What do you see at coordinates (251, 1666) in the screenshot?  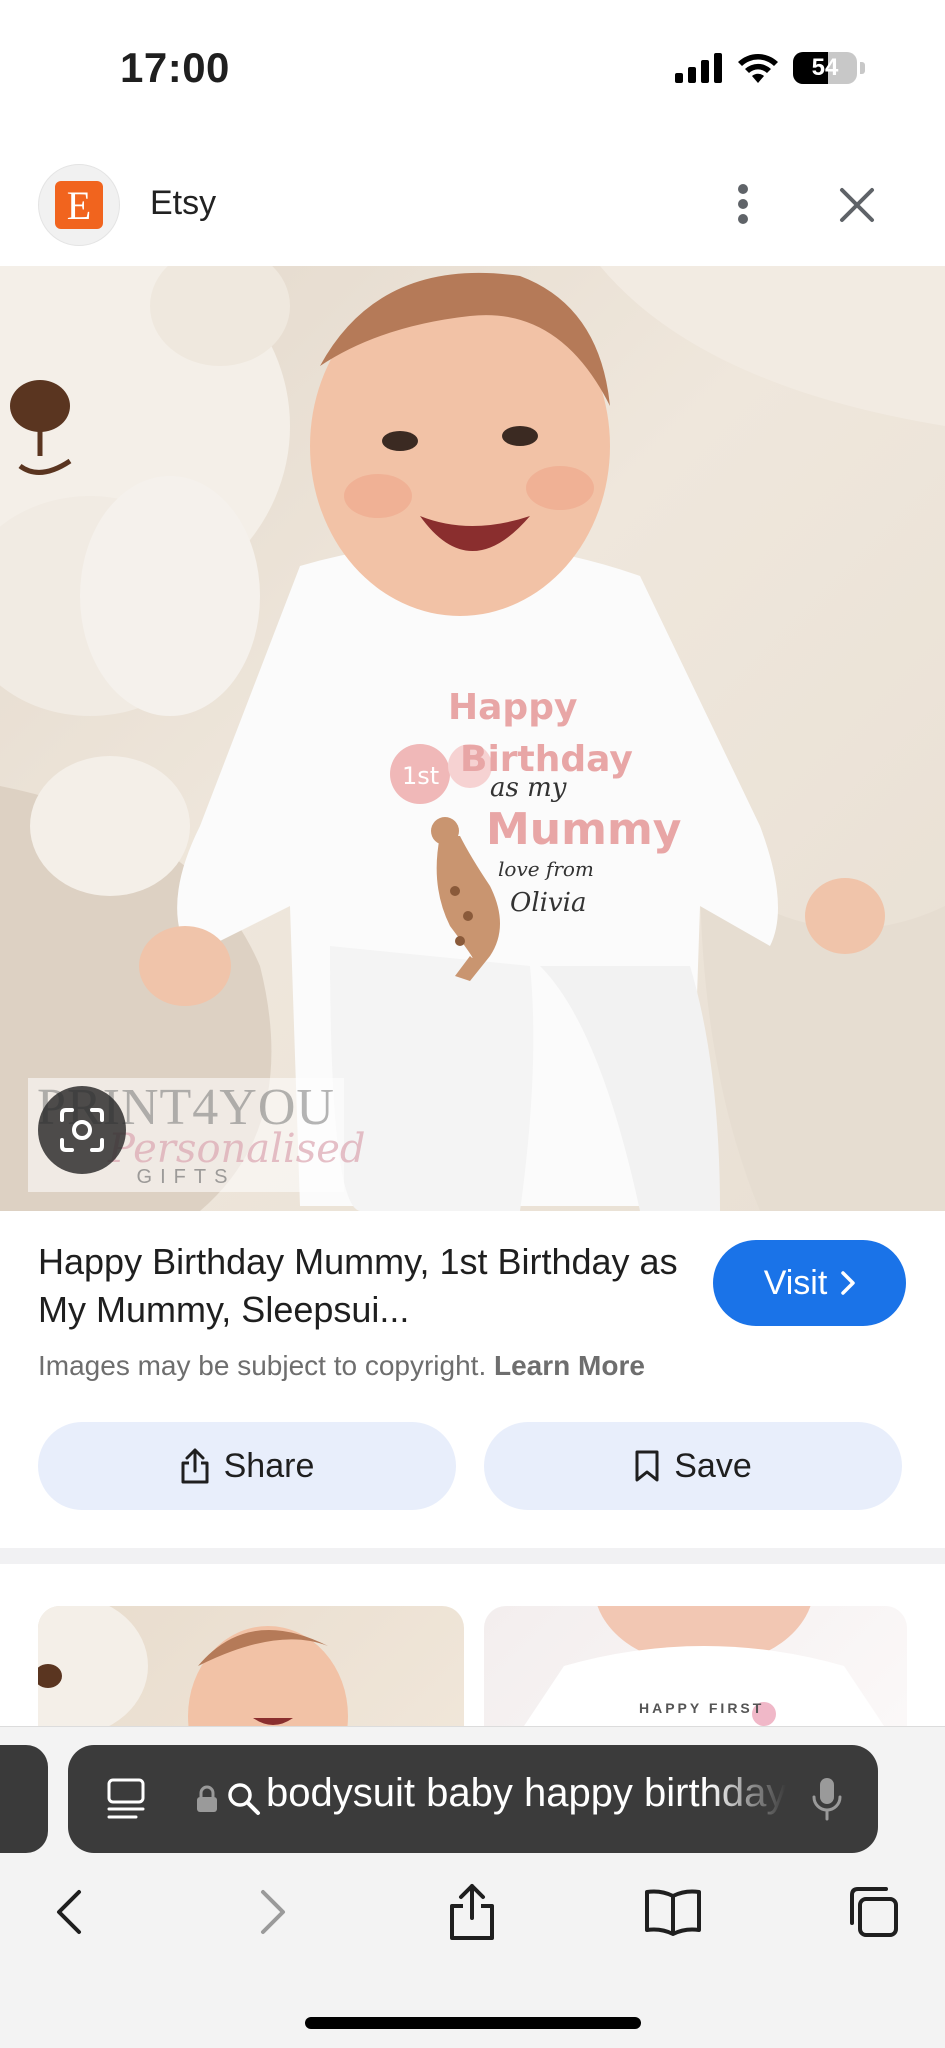 I see `related-image-thumbnail` at bounding box center [251, 1666].